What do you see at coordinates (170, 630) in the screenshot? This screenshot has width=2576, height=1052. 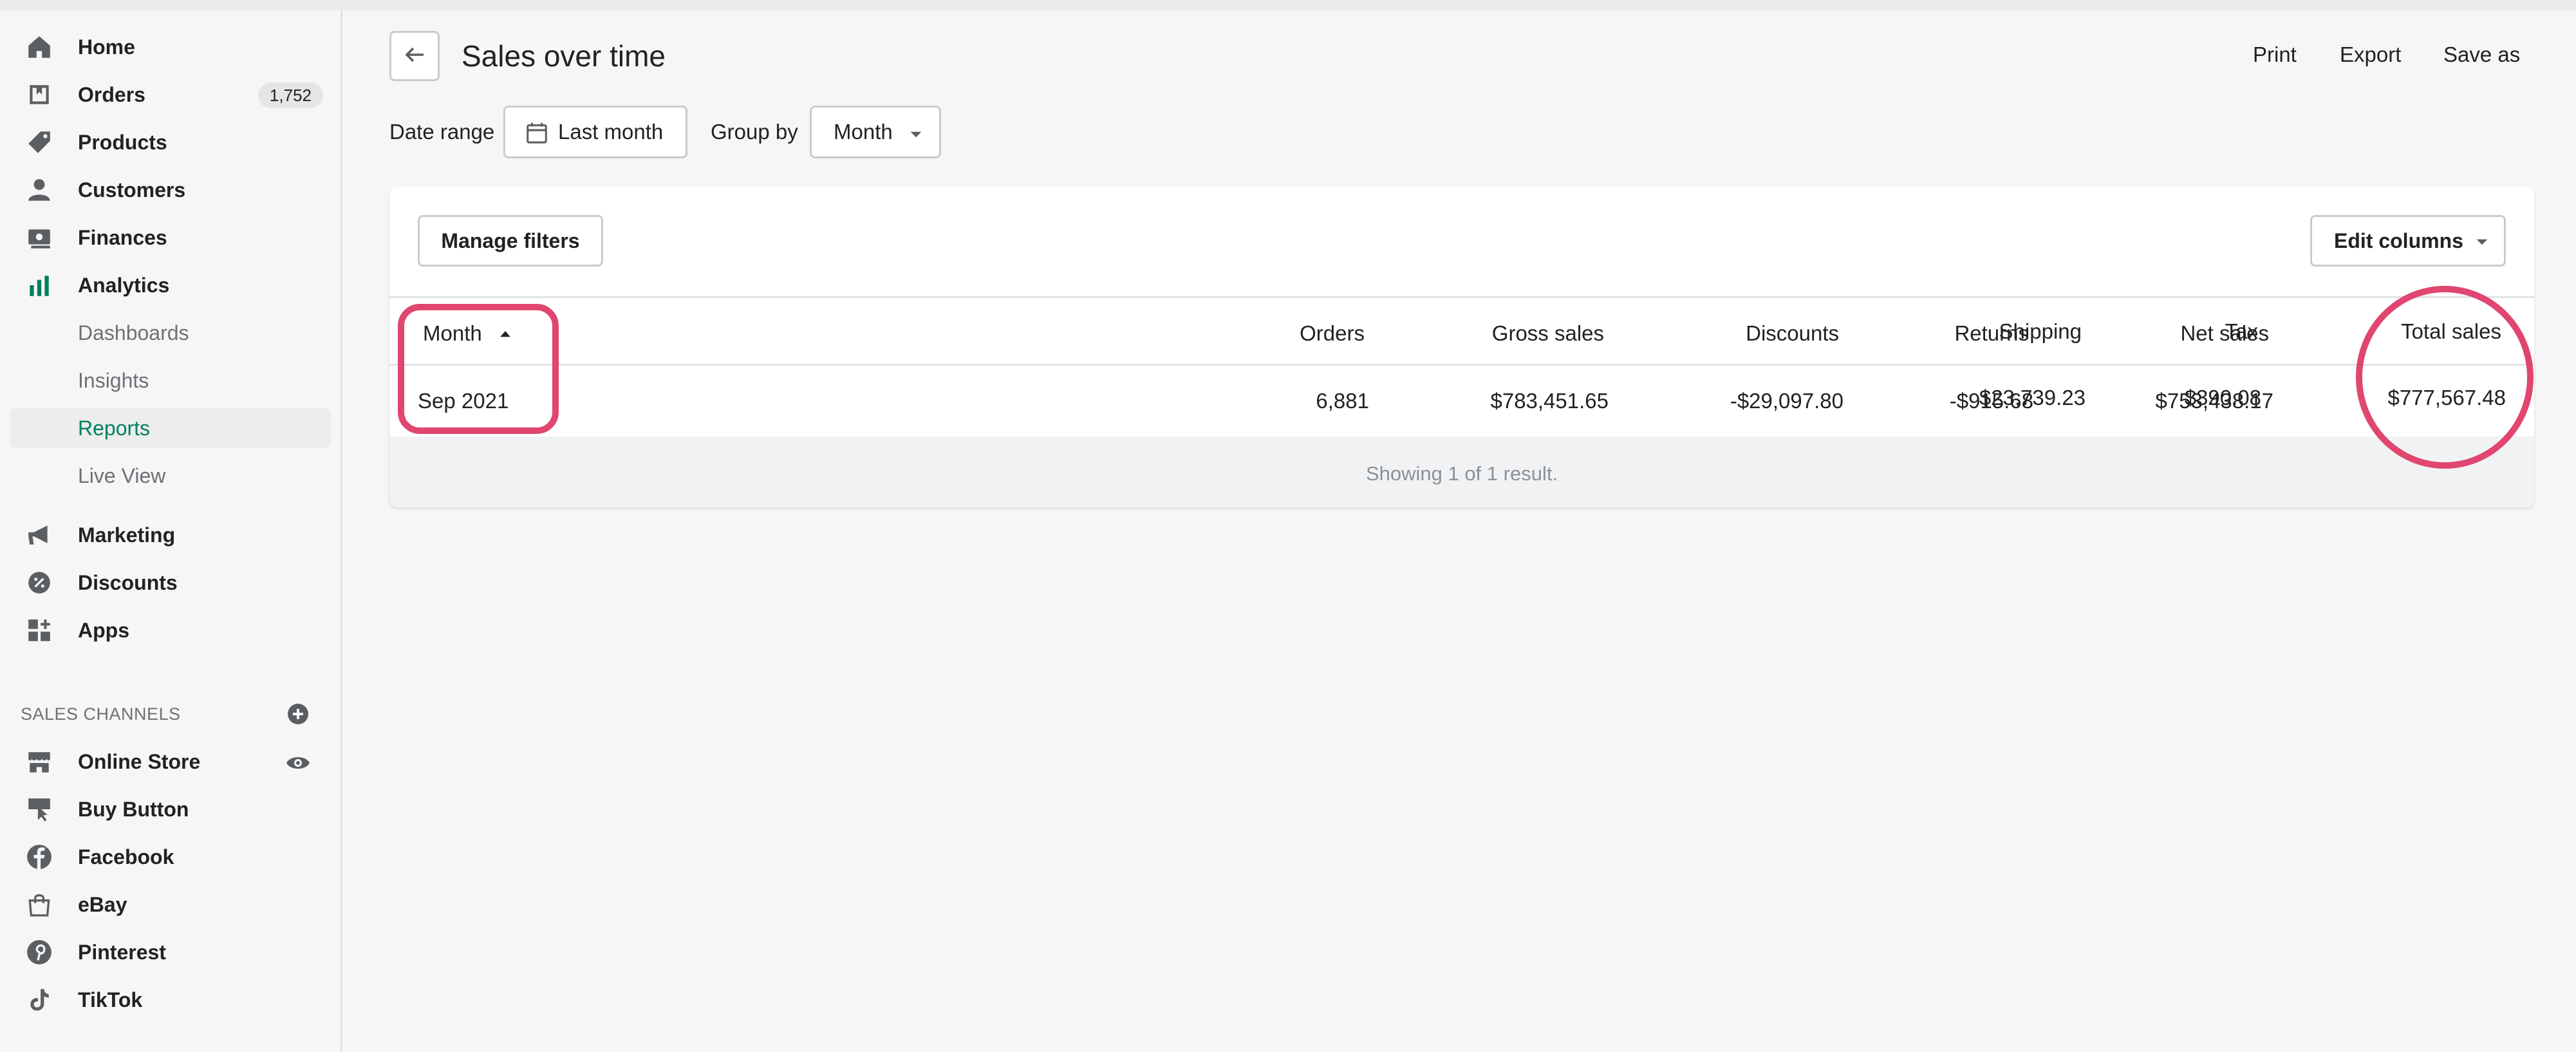 I see `sidebar-item-apps: Apps` at bounding box center [170, 630].